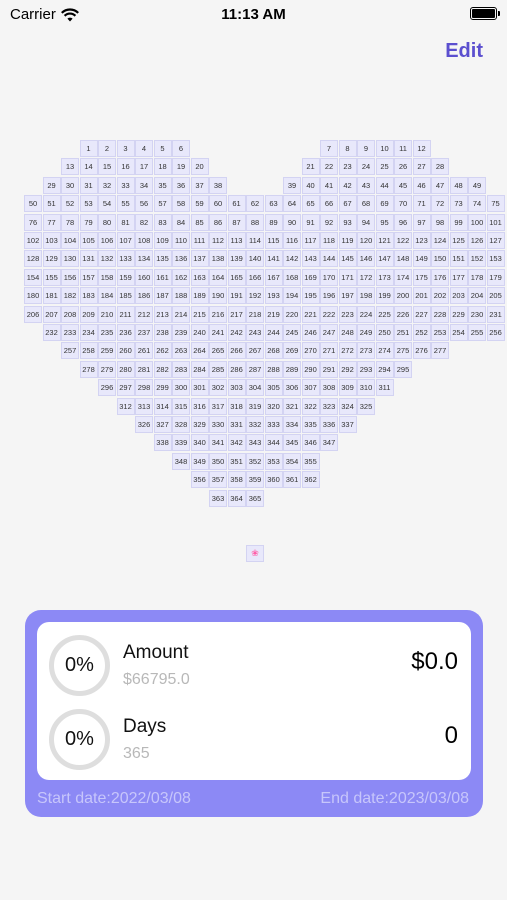 This screenshot has height=900, width=507. What do you see at coordinates (347, 332) in the screenshot?
I see `day-cell: 248` at bounding box center [347, 332].